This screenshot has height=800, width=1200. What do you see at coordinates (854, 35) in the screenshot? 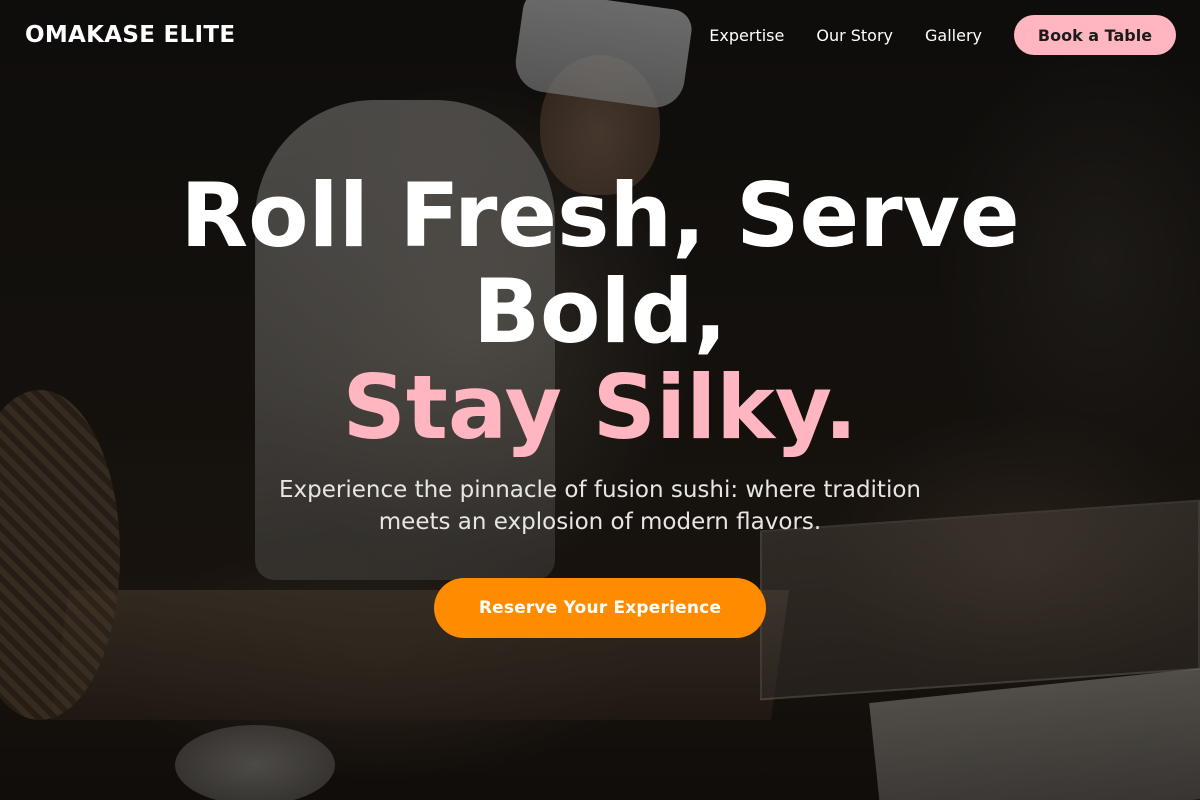
I see `nav-link-our-story: Our Story` at bounding box center [854, 35].